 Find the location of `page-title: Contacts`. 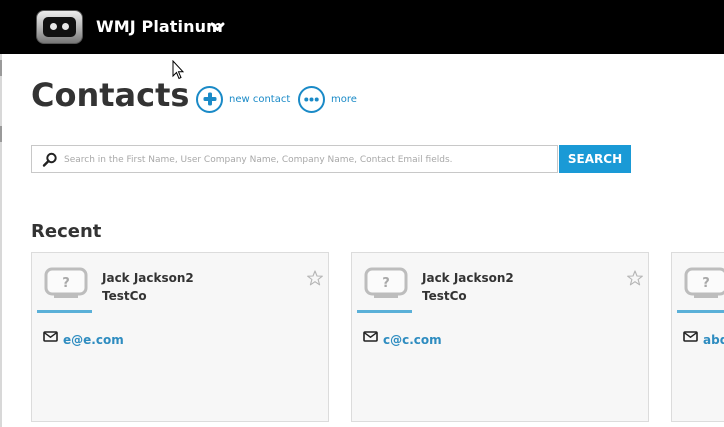

page-title: Contacts is located at coordinates (110, 95).